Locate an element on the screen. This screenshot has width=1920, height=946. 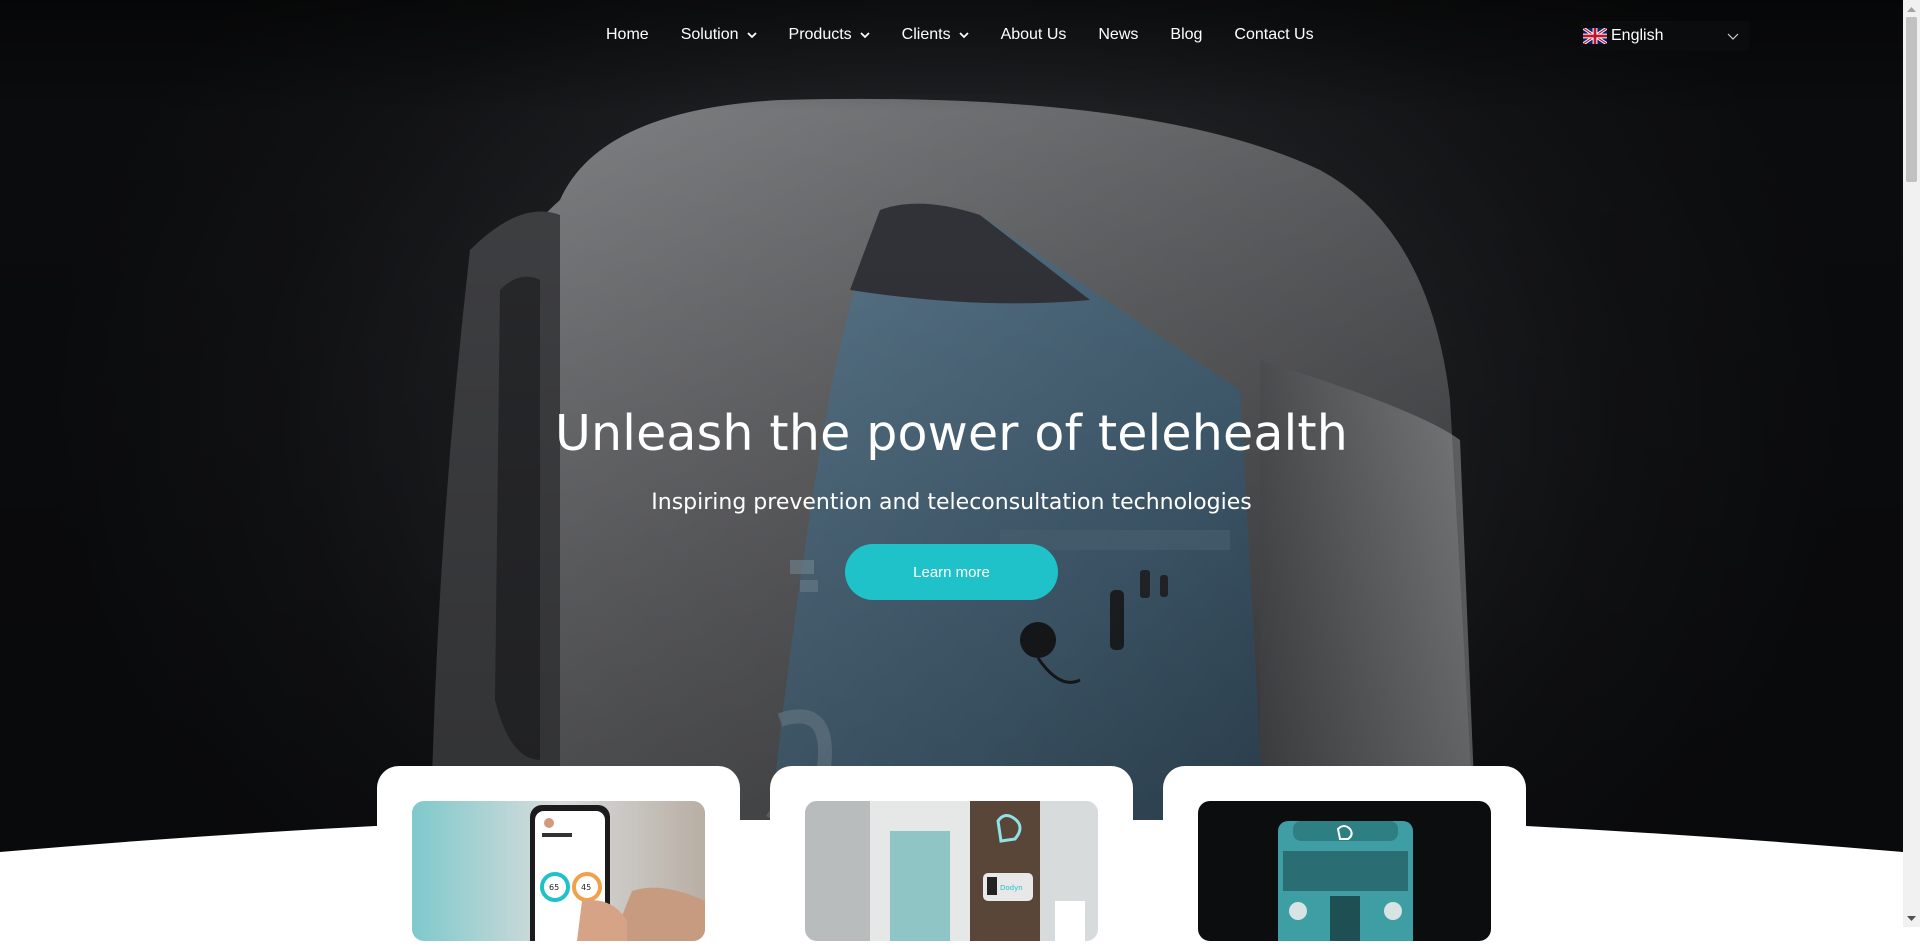
language-label: English is located at coordinates (1637, 35).